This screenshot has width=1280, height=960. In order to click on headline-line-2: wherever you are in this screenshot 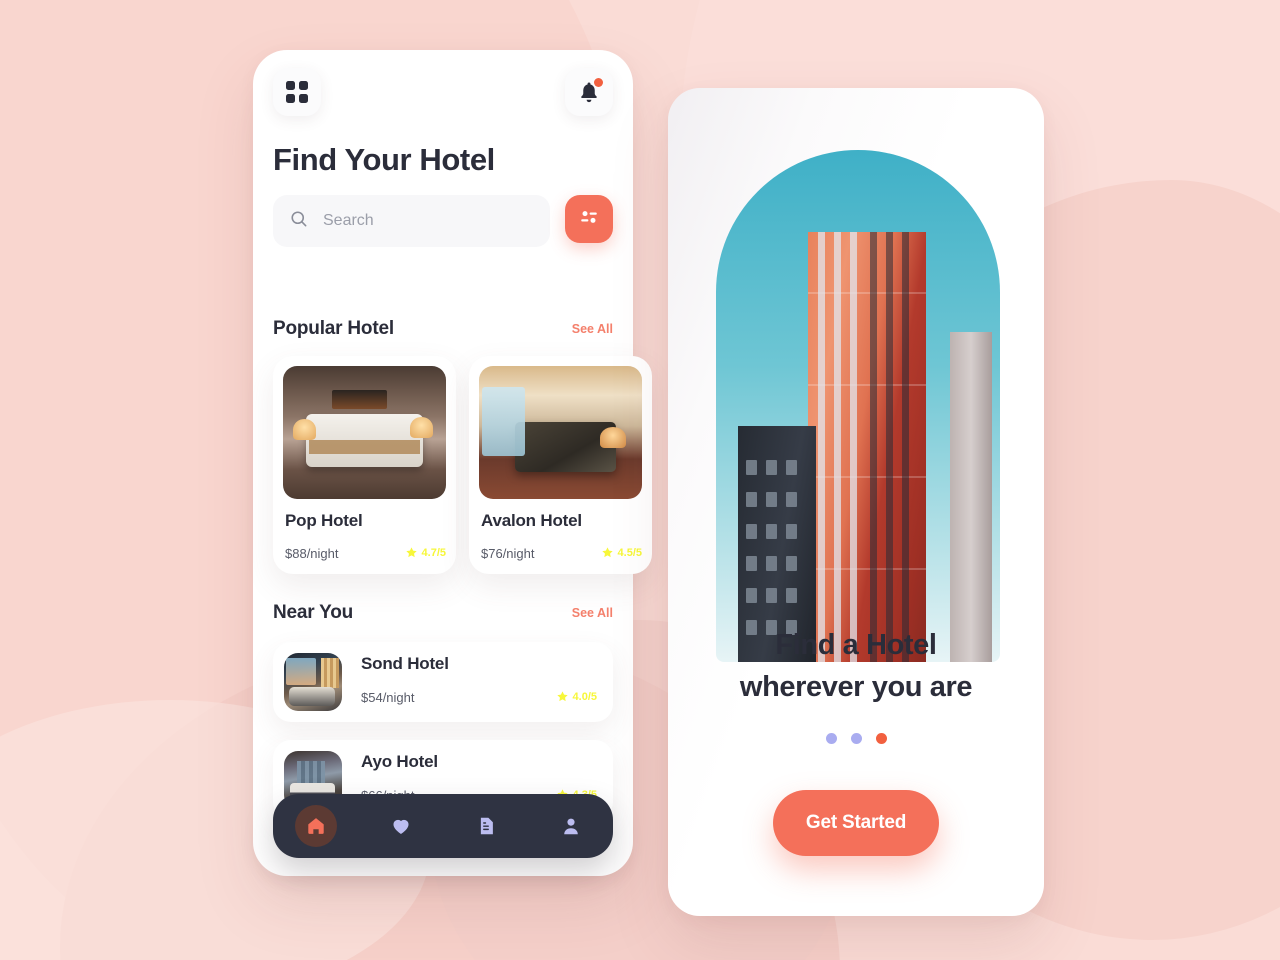, I will do `click(856, 687)`.